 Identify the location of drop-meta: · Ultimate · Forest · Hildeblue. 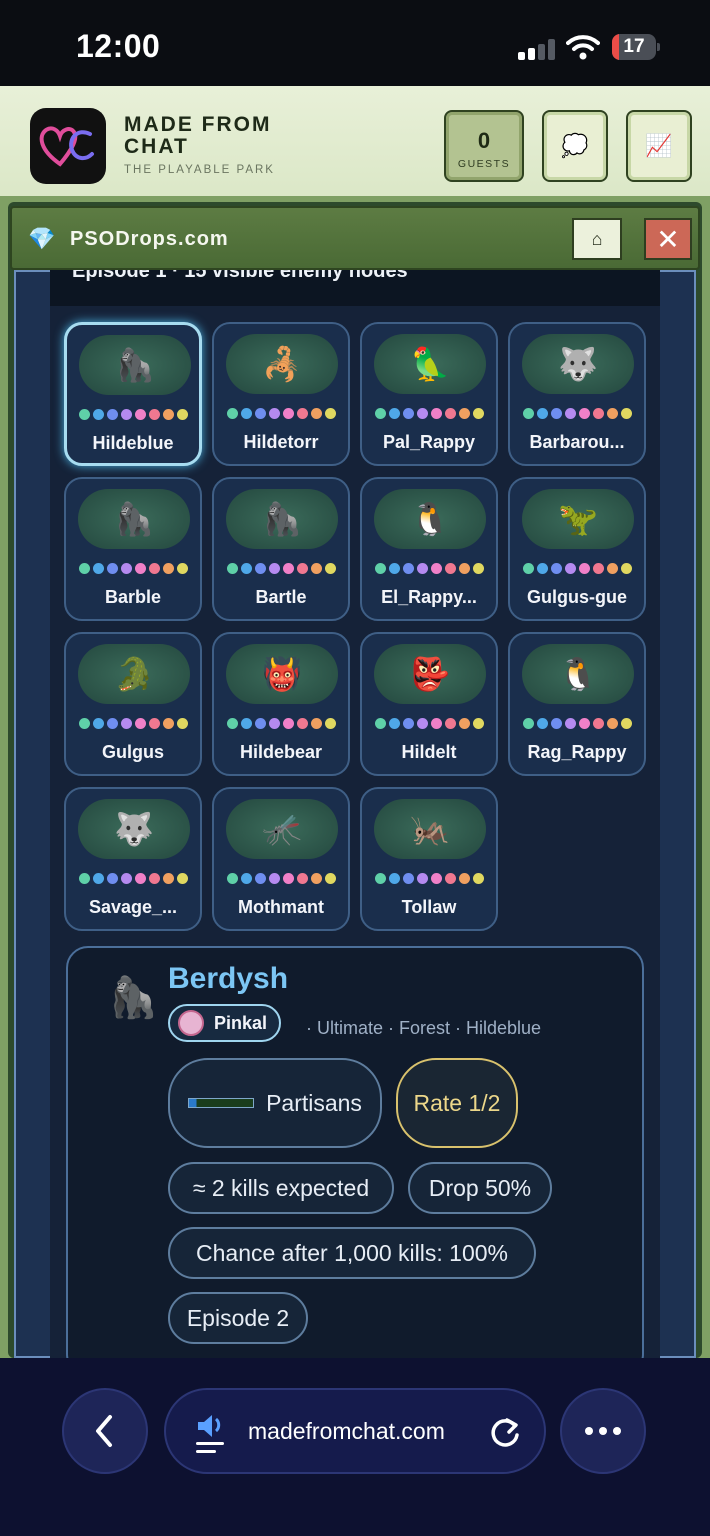
(424, 1028).